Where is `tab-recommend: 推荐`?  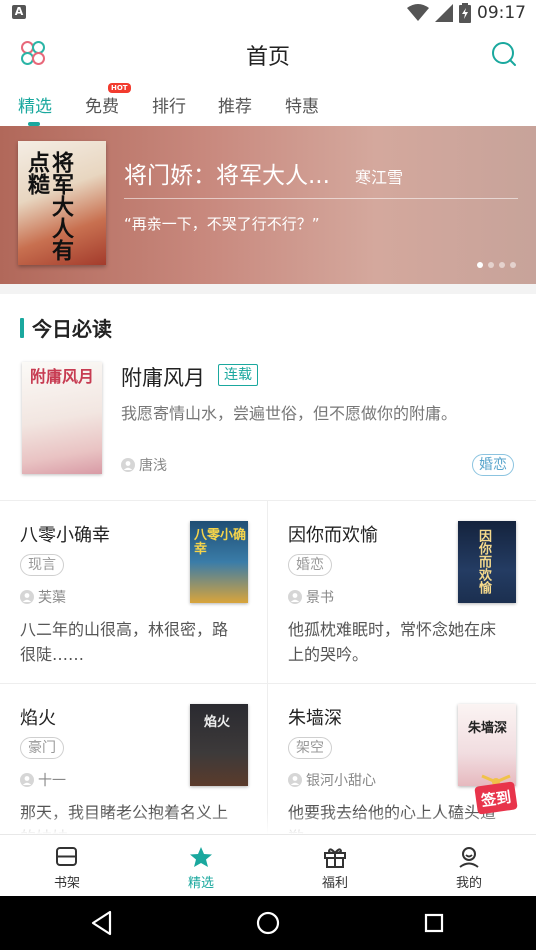
tab-recommend: 推荐 is located at coordinates (235, 104).